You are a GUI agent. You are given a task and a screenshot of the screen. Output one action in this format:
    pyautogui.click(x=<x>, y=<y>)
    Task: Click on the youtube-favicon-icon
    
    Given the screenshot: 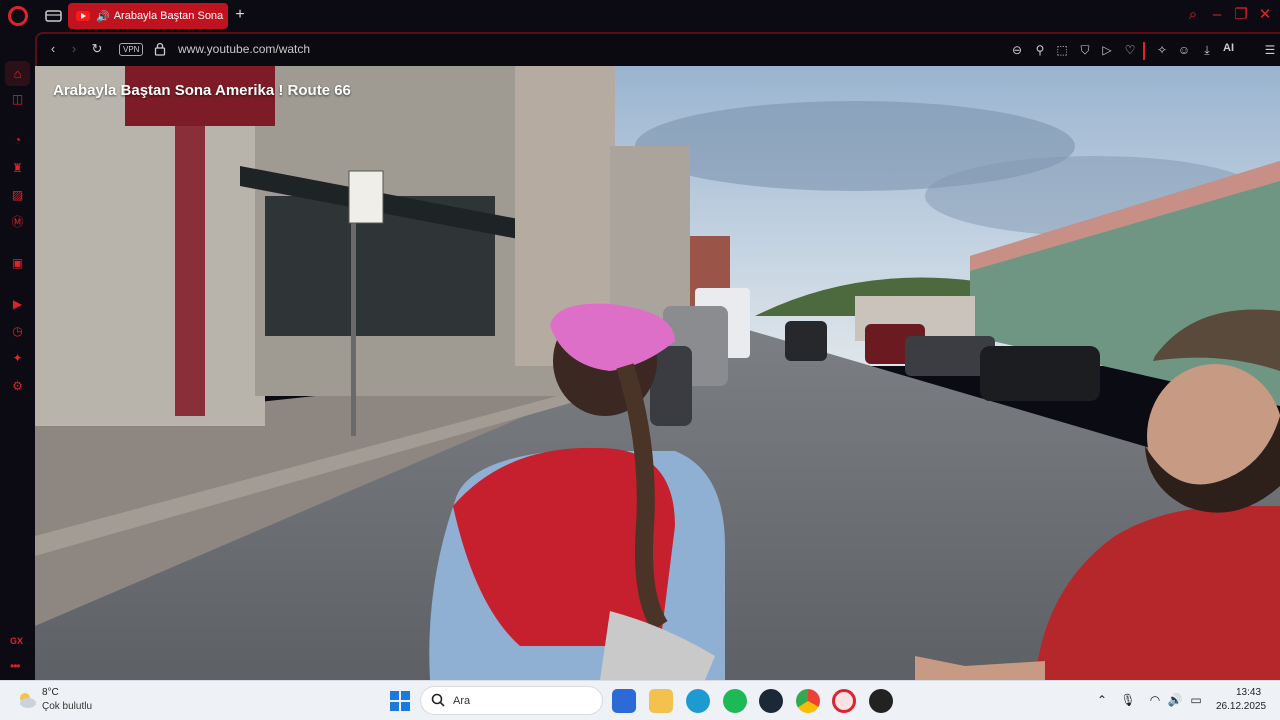 What is the action you would take?
    pyautogui.click(x=83, y=16)
    